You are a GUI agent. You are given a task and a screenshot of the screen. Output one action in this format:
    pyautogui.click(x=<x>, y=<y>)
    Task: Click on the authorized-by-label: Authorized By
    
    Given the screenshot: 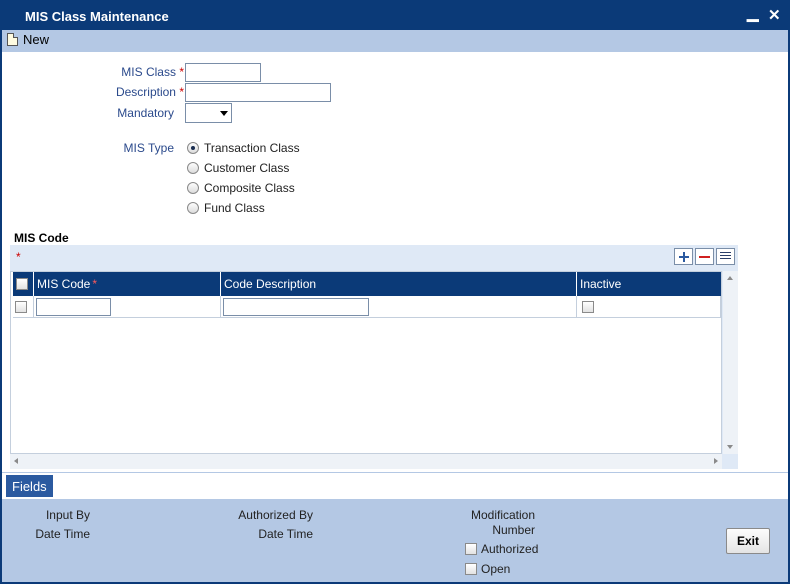 What is the action you would take?
    pyautogui.click(x=275, y=515)
    